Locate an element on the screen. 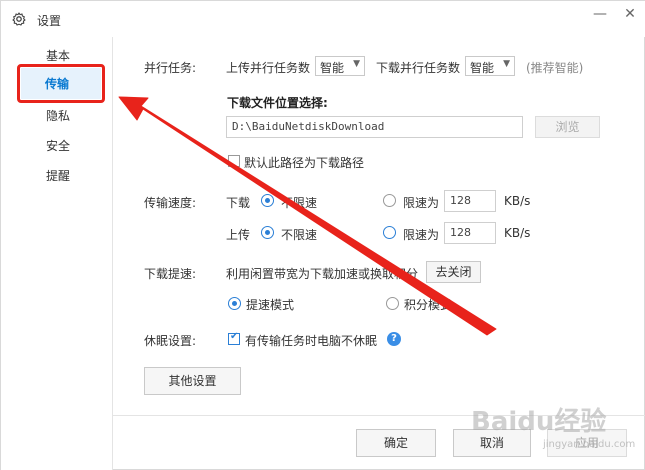 The height and width of the screenshot is (470, 645). watermark-logo: Baidu经验 jingyan.baidu.com is located at coordinates (558, 434).